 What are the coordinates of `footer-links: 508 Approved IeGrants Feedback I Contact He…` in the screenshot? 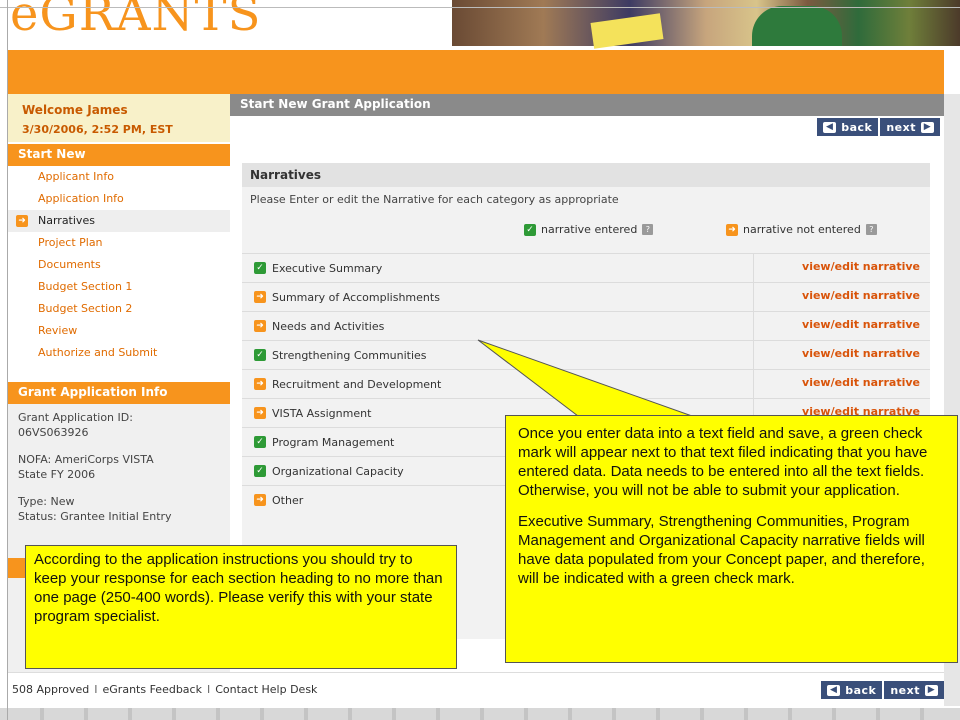 It's located at (164, 689).